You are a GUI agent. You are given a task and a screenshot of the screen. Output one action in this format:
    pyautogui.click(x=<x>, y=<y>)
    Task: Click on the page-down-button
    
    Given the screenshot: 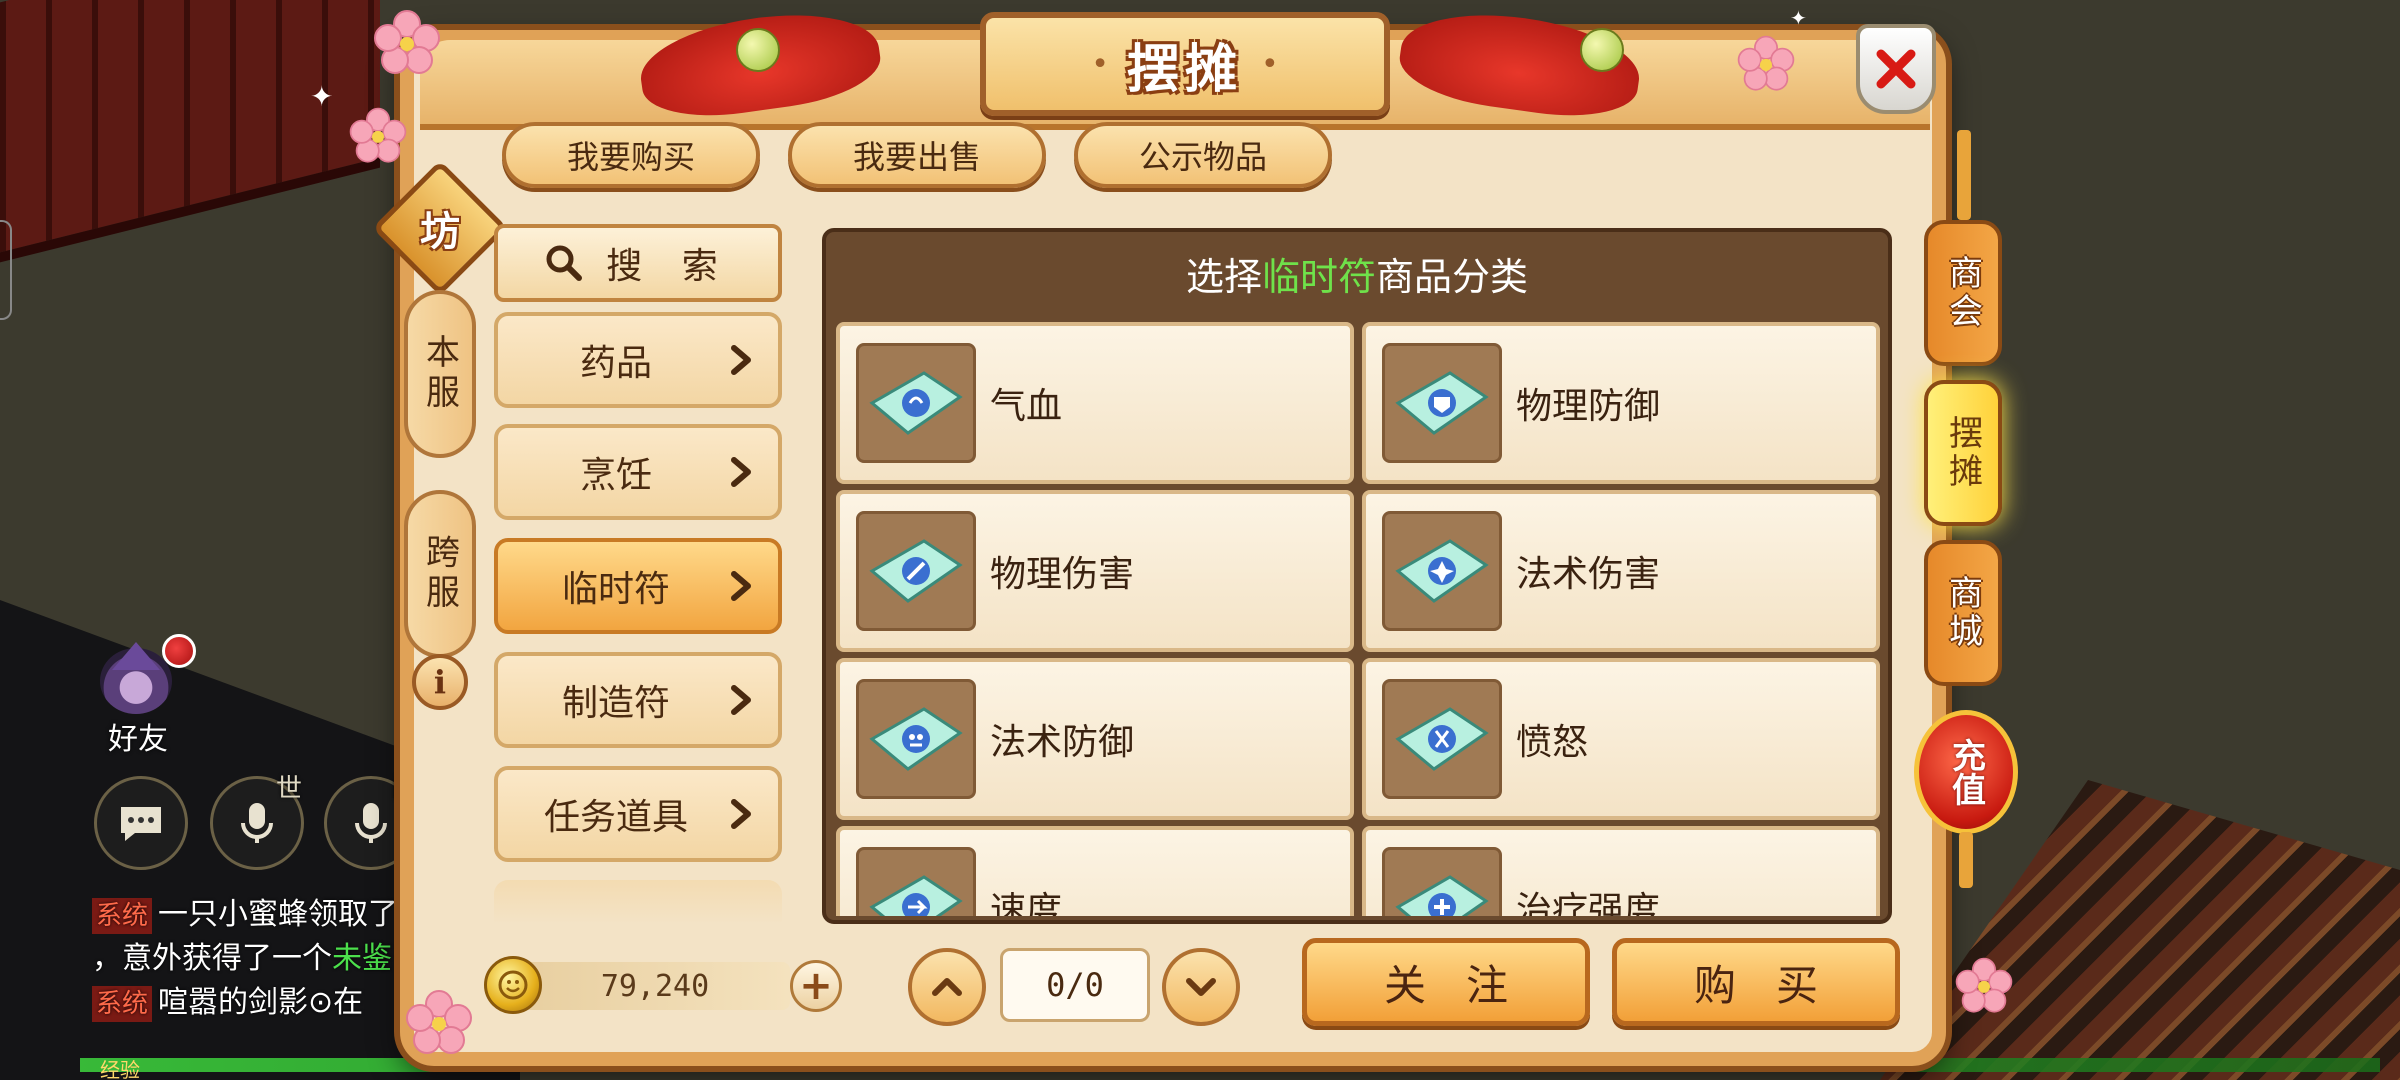 What is the action you would take?
    pyautogui.click(x=1201, y=987)
    